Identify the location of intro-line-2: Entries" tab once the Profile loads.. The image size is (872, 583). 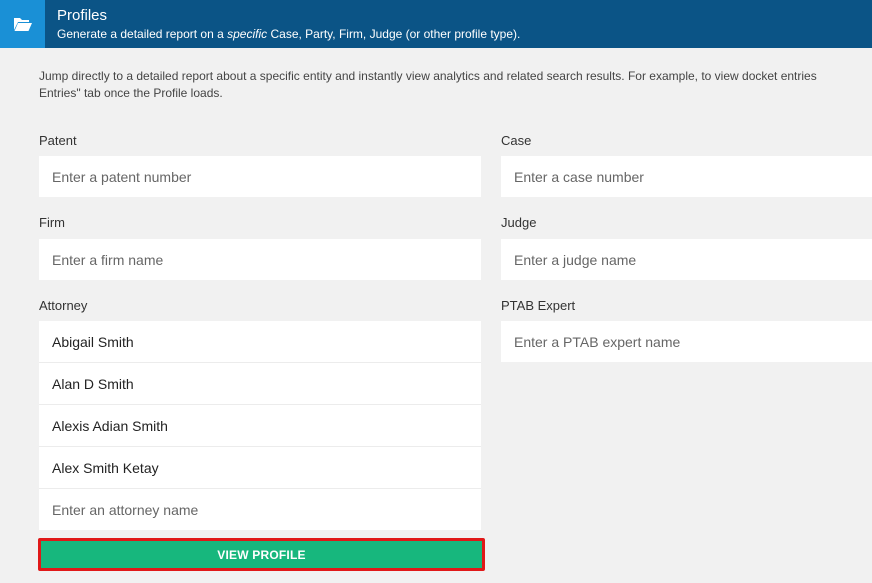
(131, 93).